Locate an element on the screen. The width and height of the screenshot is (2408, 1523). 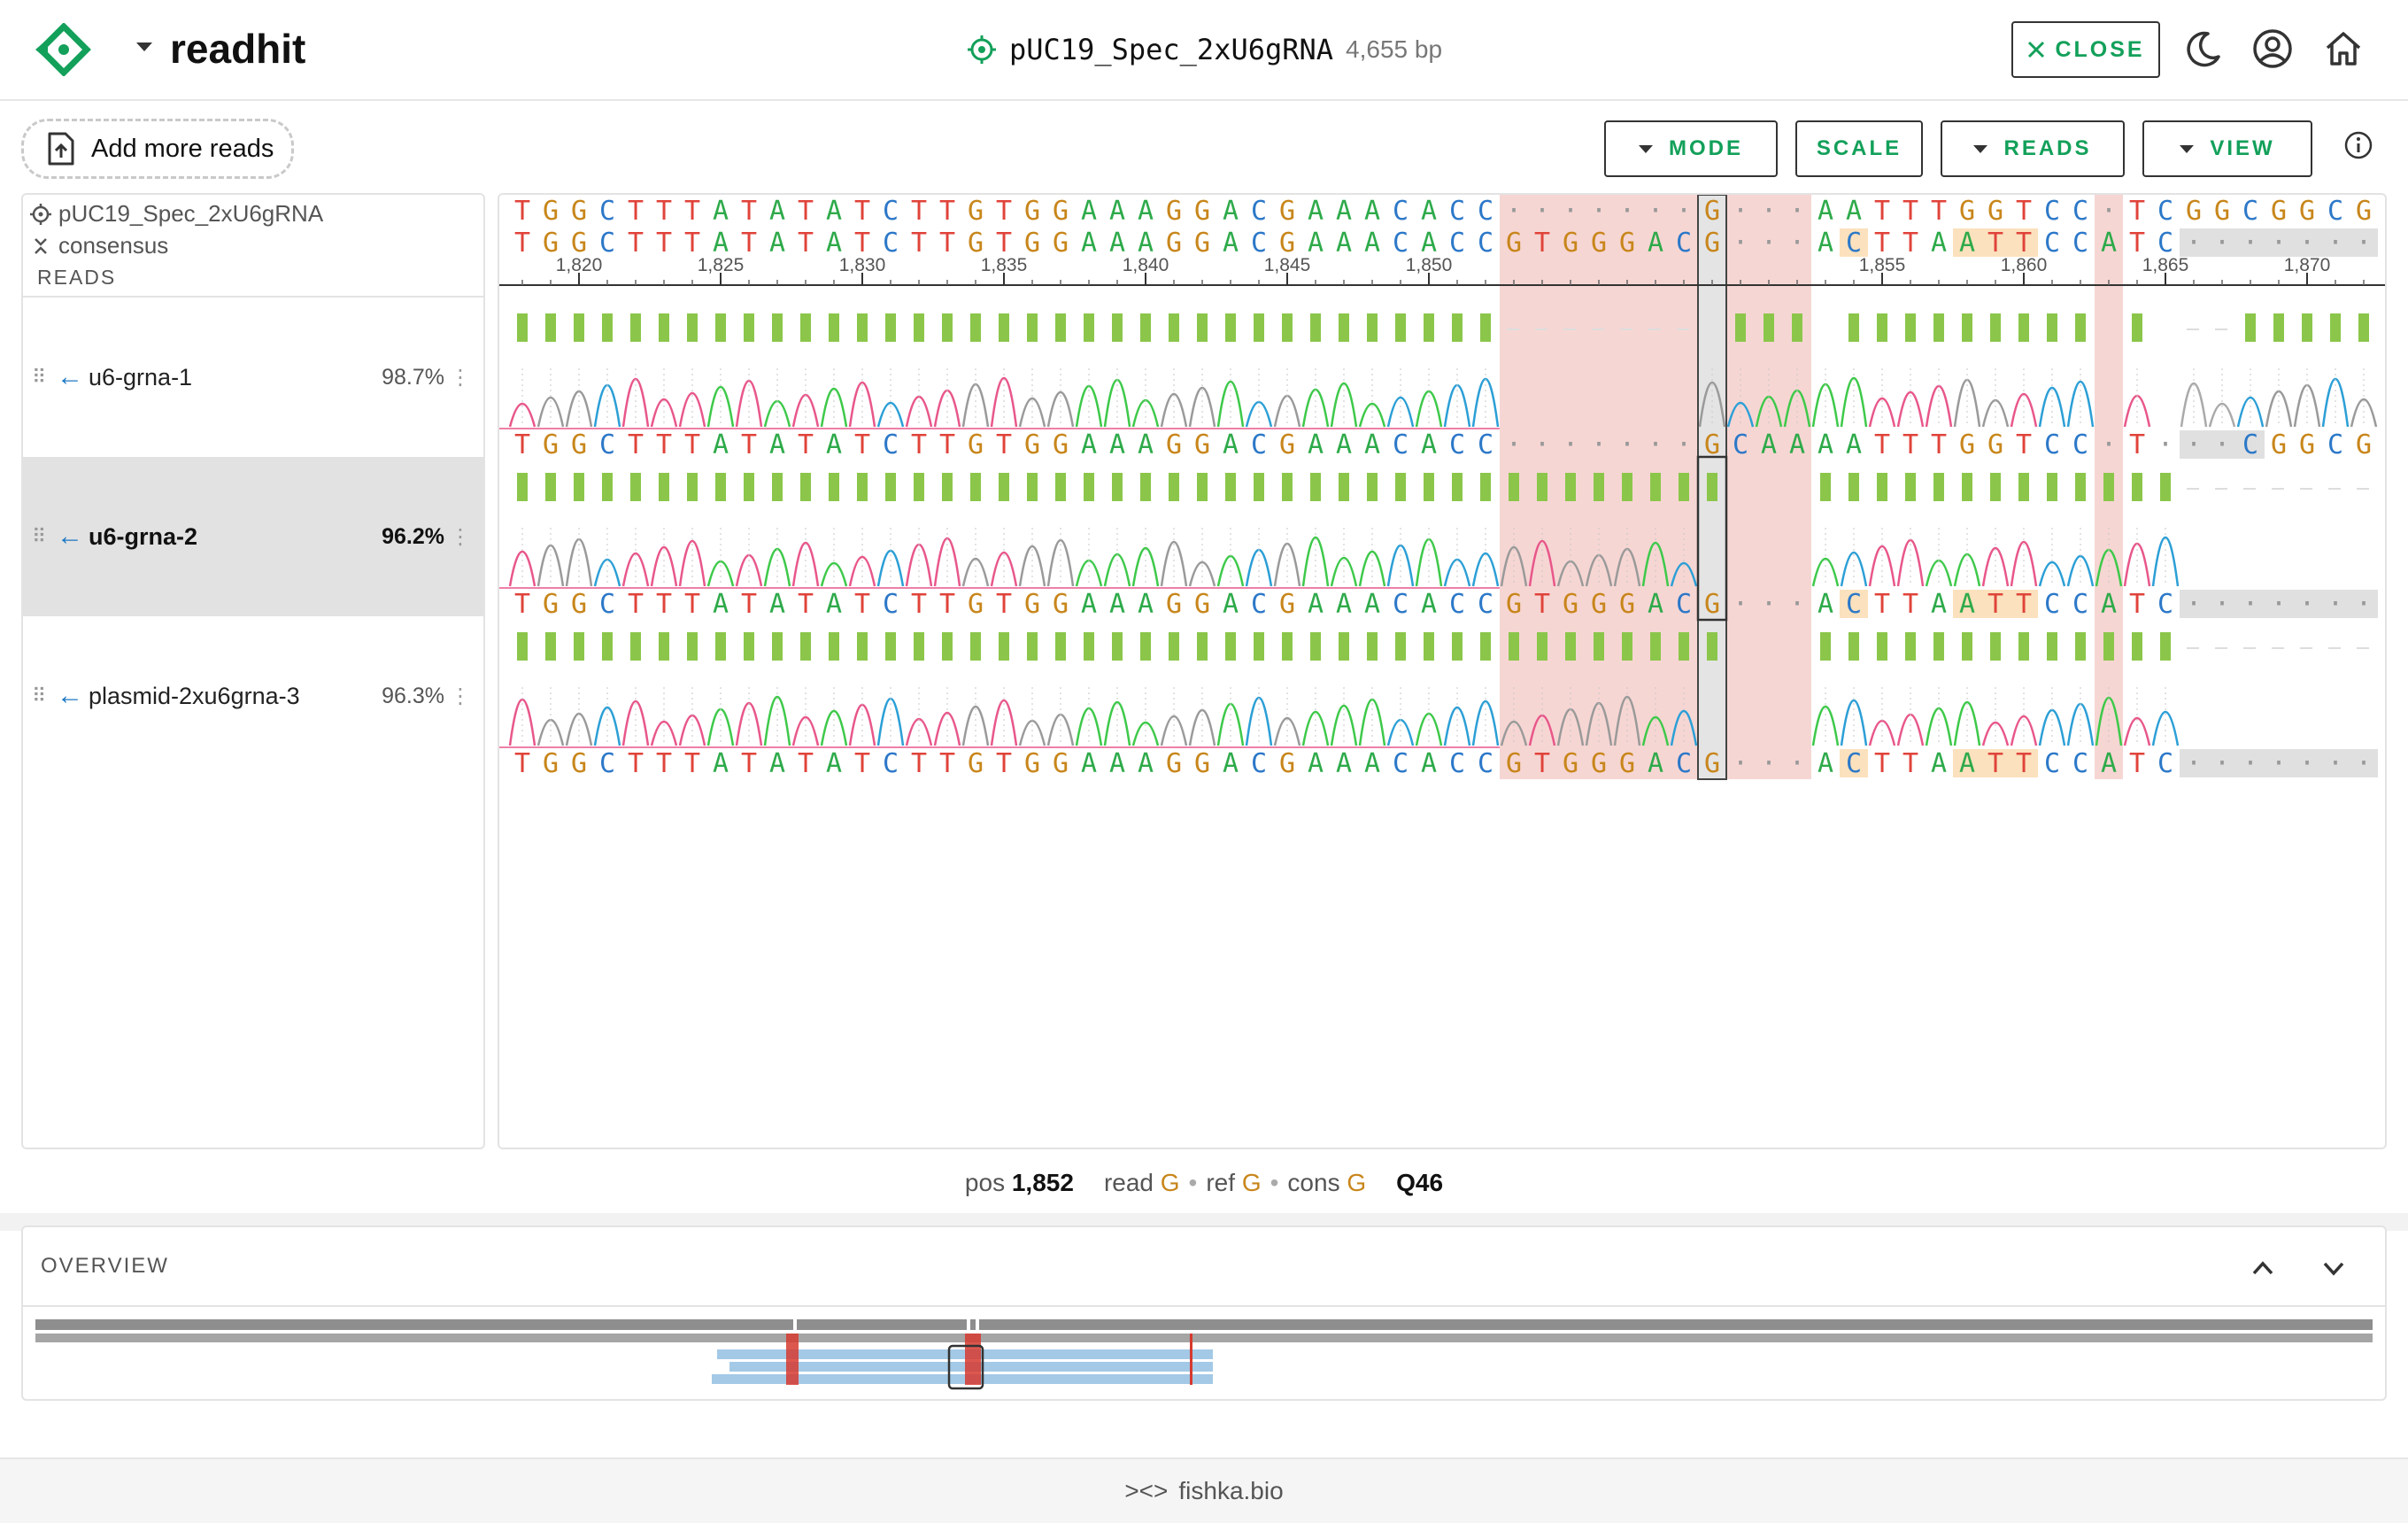
read-2-base: · is located at coordinates (2279, 604).